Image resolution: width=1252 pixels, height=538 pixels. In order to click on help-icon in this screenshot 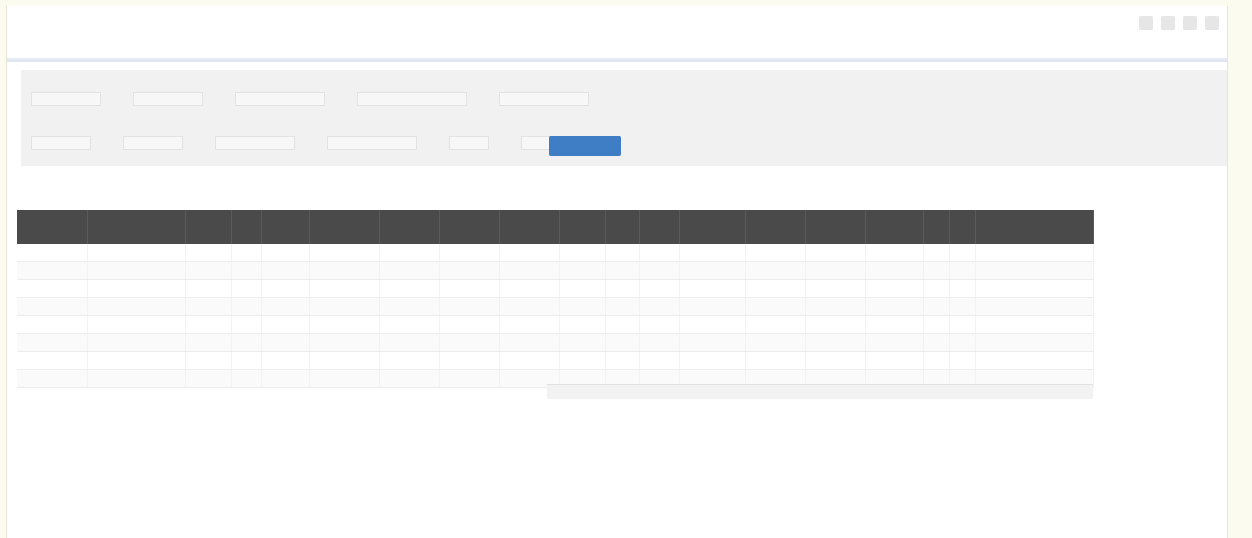, I will do `click(1190, 23)`.